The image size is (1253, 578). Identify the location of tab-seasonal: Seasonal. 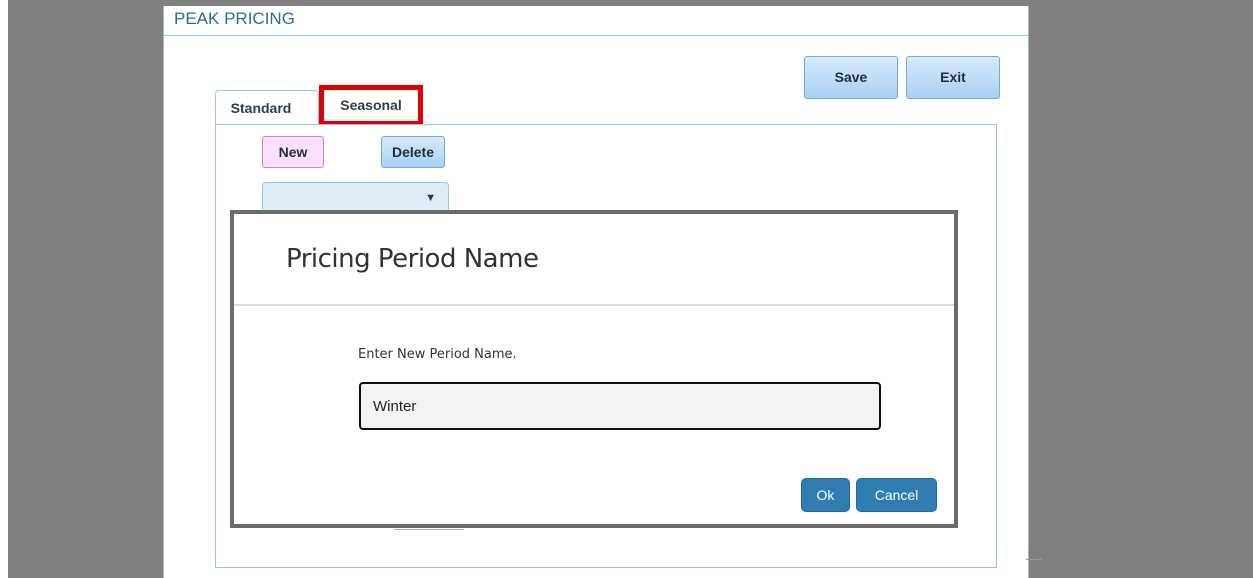
(371, 105).